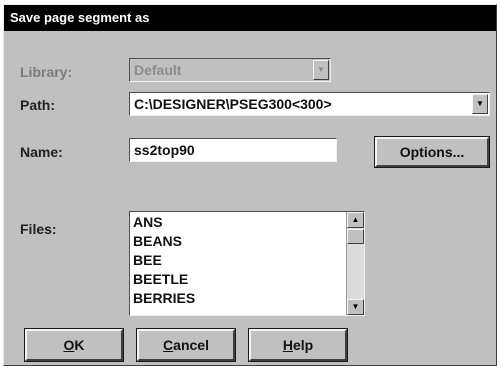 This screenshot has height=370, width=501. I want to click on files-list: ANS BEANS BEE BEETLE BERRIES, so click(237, 263).